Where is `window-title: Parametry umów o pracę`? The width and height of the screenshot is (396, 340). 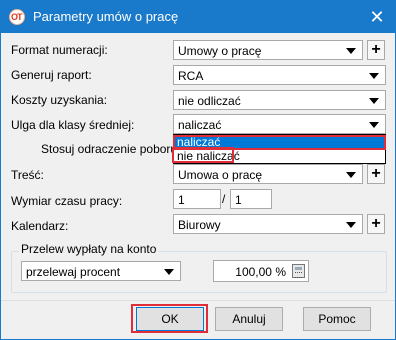 window-title: Parametry umów o pracę is located at coordinates (106, 16).